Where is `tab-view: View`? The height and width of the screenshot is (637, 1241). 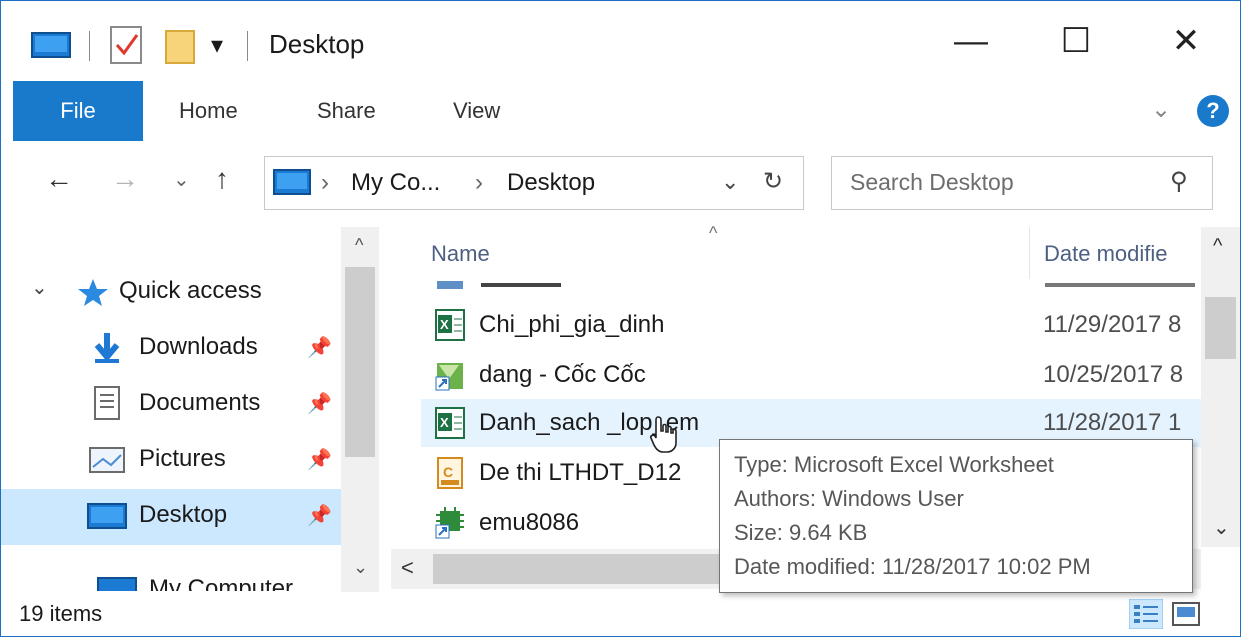
tab-view: View is located at coordinates (476, 111).